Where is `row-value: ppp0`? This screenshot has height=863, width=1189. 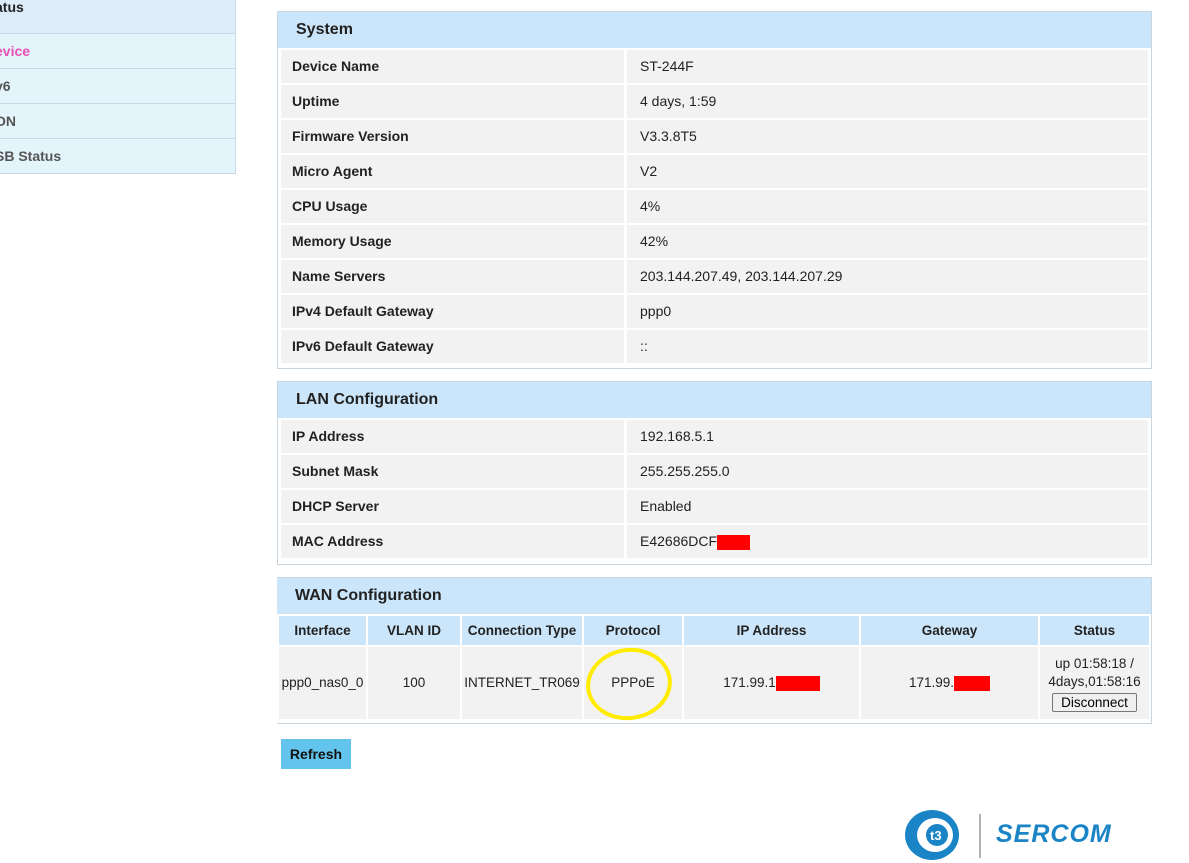 row-value: ppp0 is located at coordinates (887, 311).